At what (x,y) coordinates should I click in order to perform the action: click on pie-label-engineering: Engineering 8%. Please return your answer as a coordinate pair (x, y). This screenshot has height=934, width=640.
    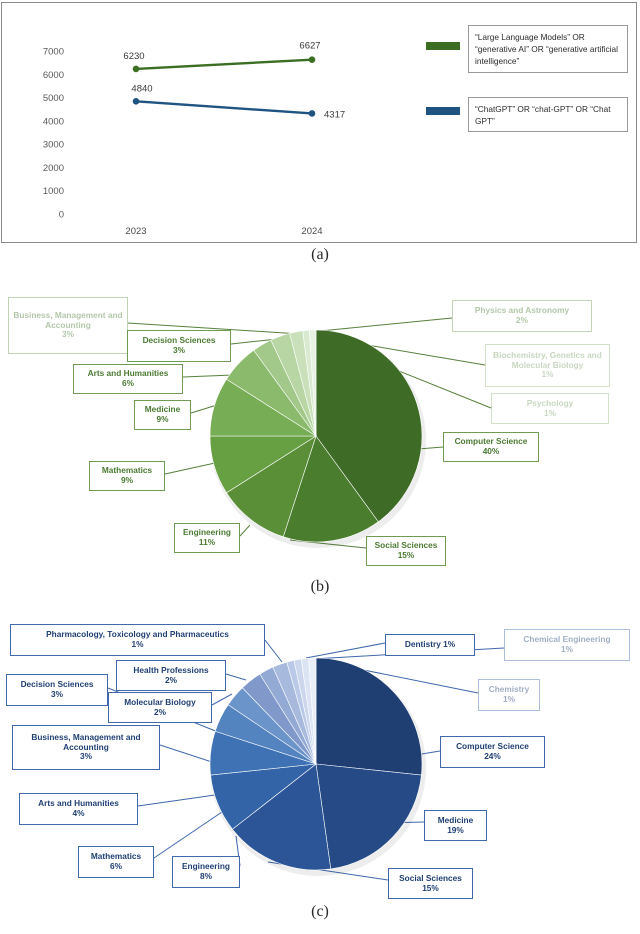
    Looking at the image, I should click on (206, 872).